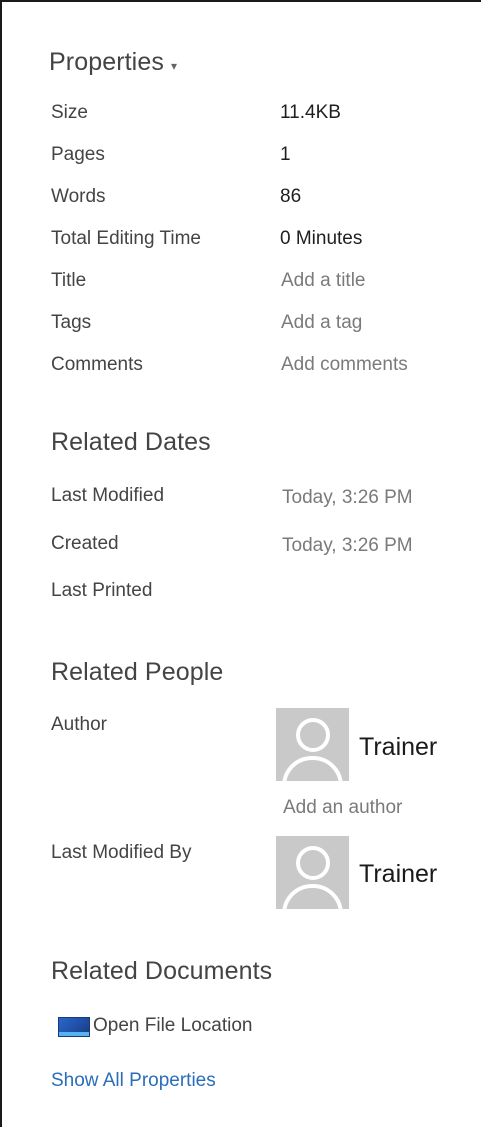  Describe the element at coordinates (121, 852) in the screenshot. I see `last-modified-by-label: Last Modified By` at that location.